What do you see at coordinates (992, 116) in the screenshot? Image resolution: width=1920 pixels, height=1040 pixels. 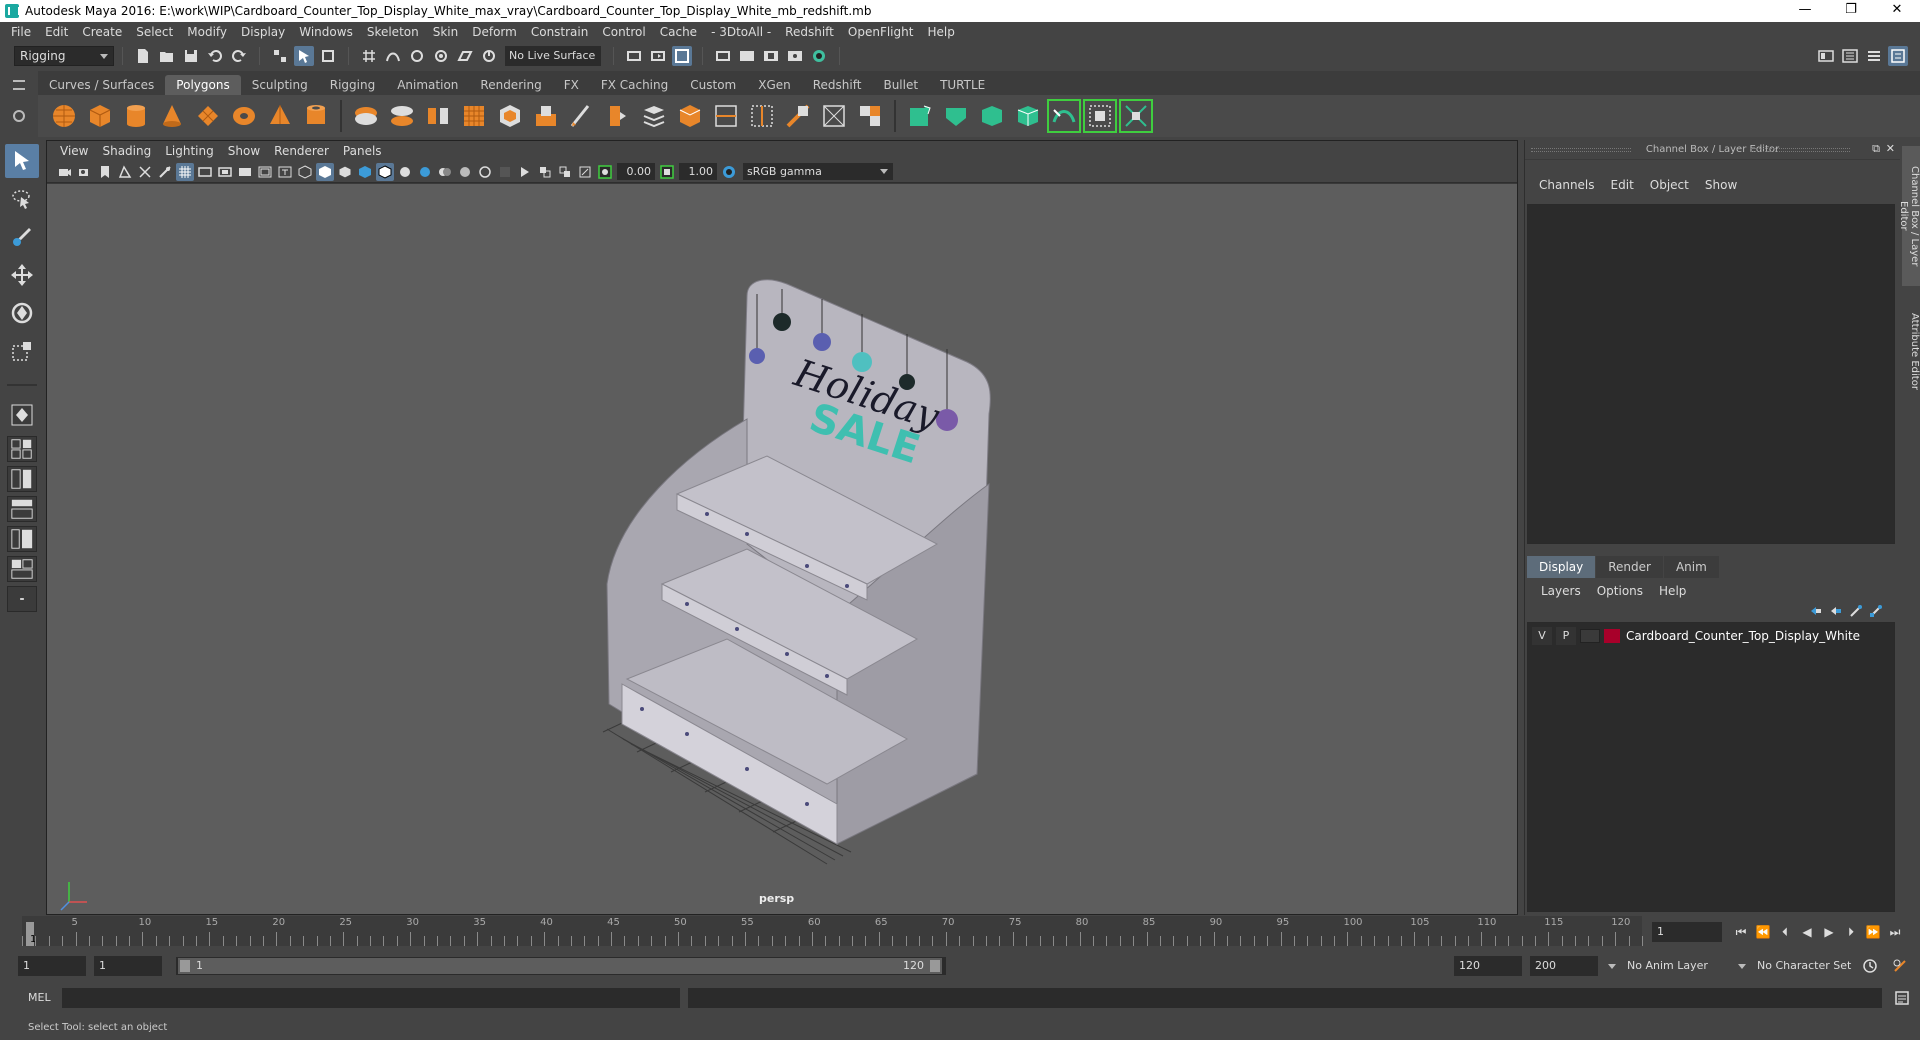 I see `redshift-volume-icon` at bounding box center [992, 116].